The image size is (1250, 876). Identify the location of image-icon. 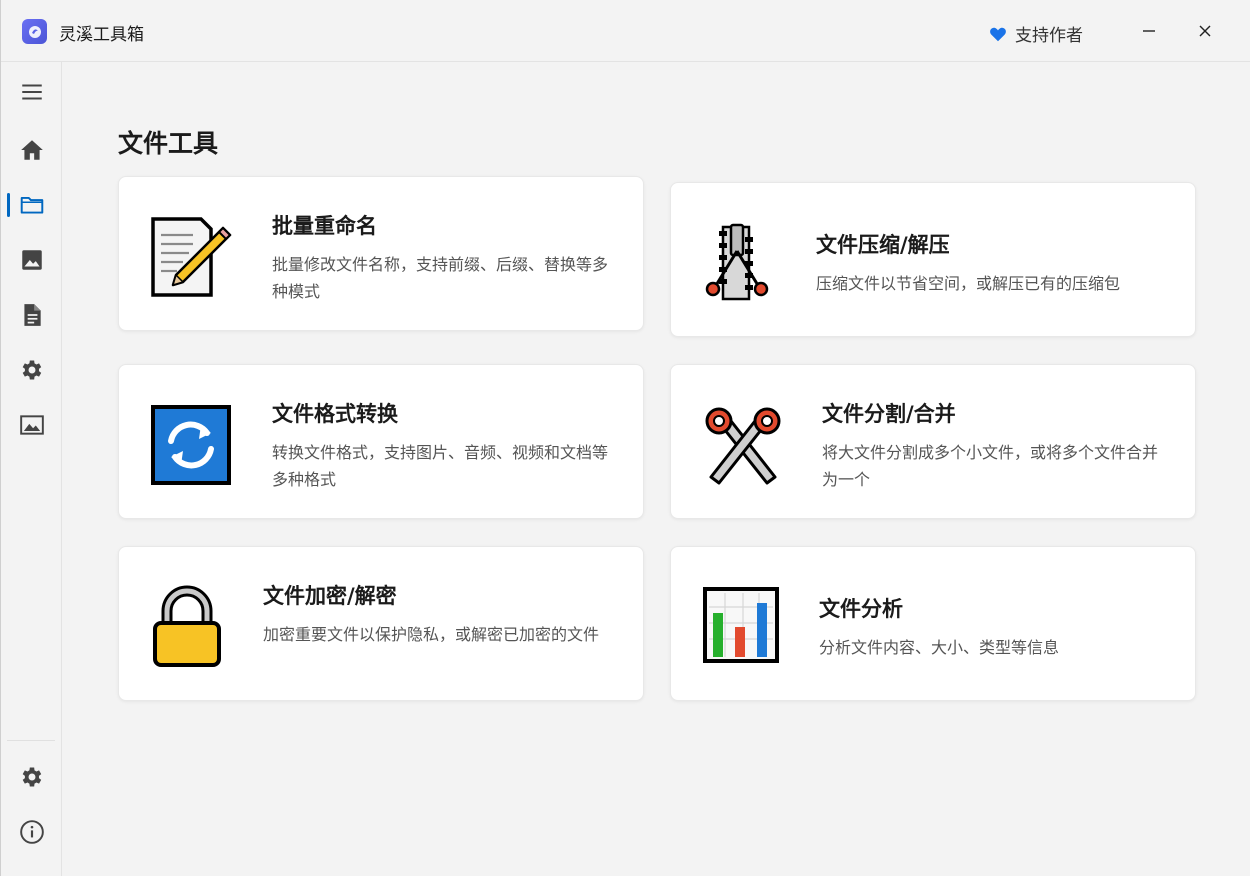
(31, 260).